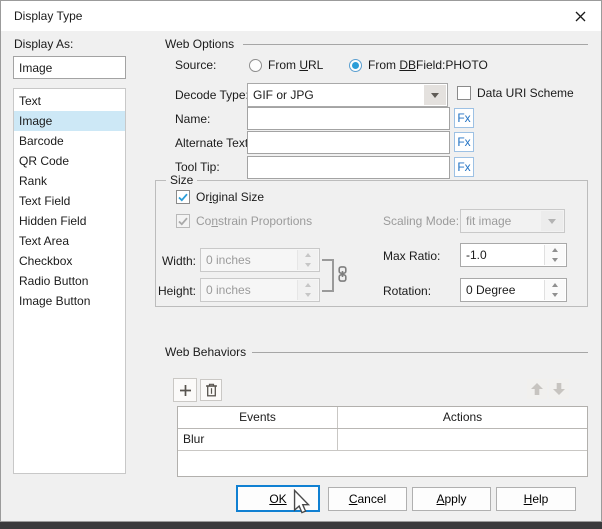 The height and width of the screenshot is (529, 602). I want to click on constrain-proportions-checkbox-row: Constrain Proportions, so click(244, 221).